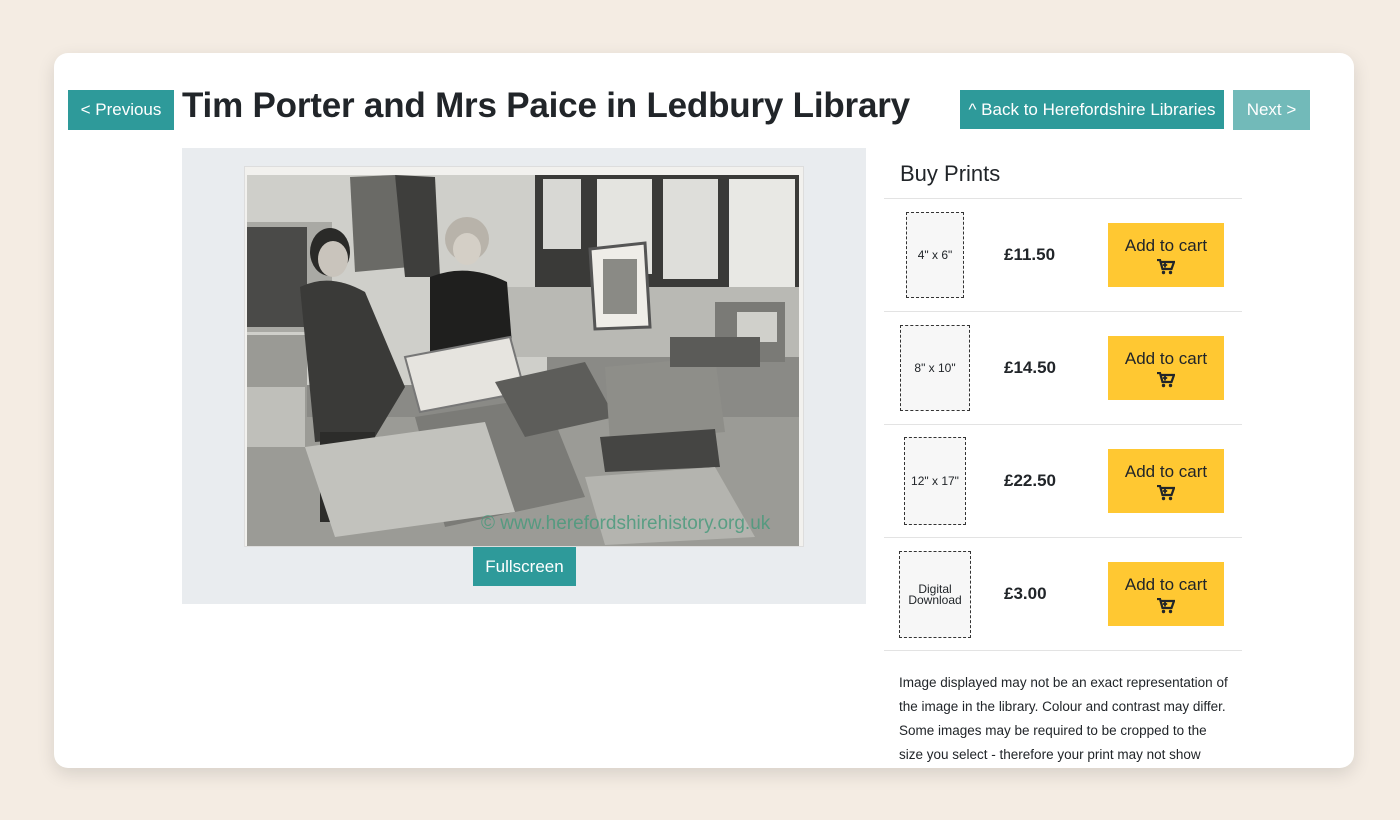  Describe the element at coordinates (524, 566) in the screenshot. I see `fullscreen-button: Fullscreen` at that location.